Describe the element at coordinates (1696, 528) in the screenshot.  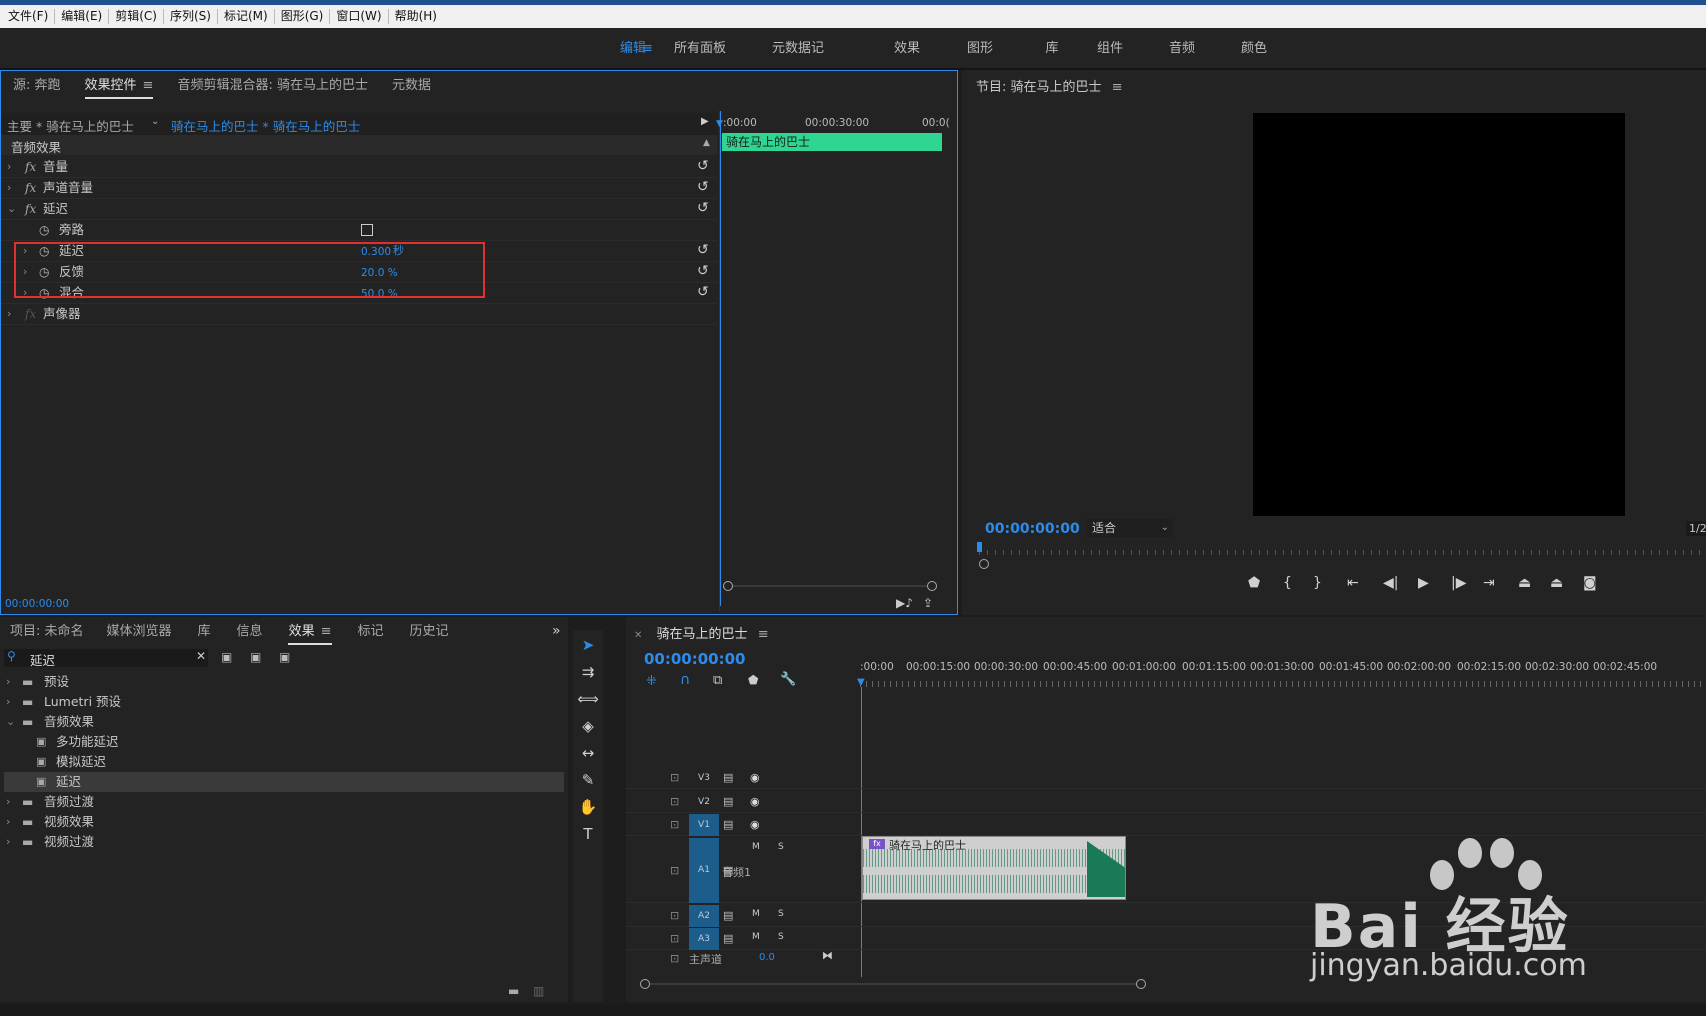
I see `resolution-fraction: 1/2` at that location.